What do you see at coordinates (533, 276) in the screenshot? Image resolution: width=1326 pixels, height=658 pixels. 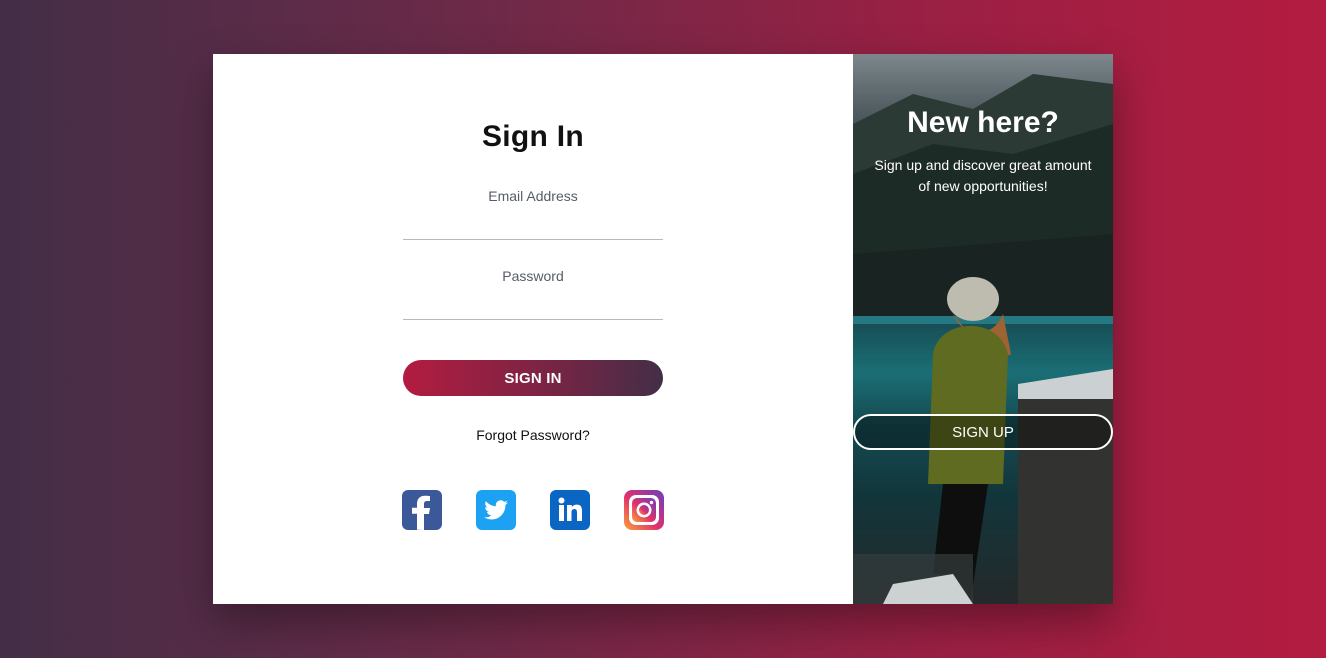 I see `password-label: Password` at bounding box center [533, 276].